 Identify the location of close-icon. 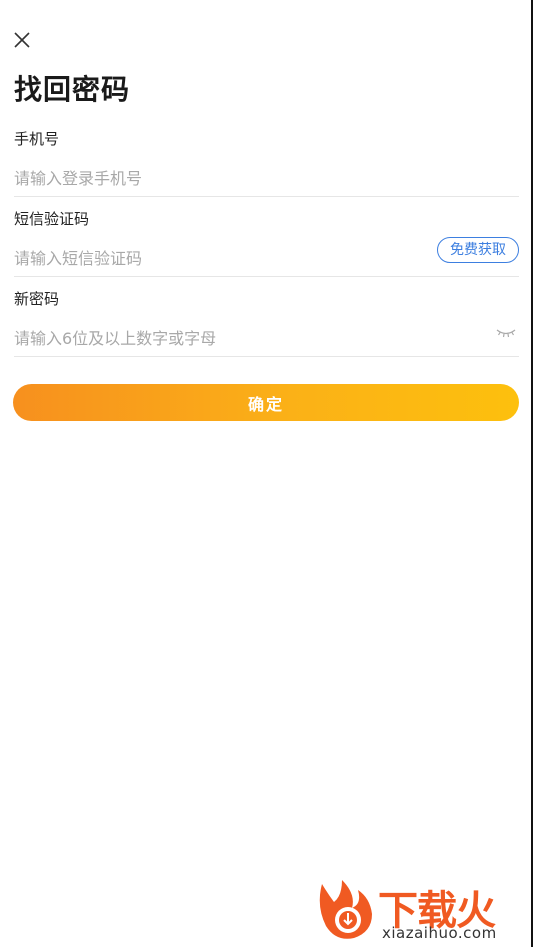
(22, 40).